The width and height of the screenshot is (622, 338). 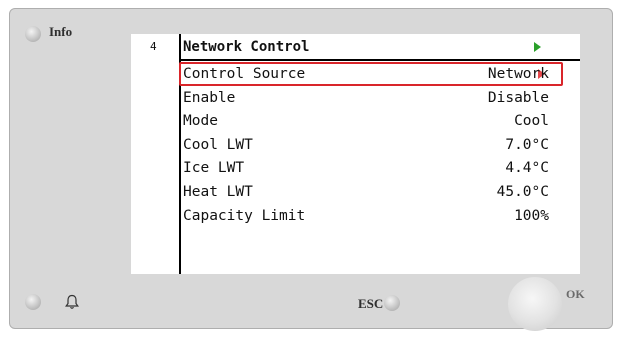 What do you see at coordinates (575, 294) in the screenshot?
I see `ok-label: OK` at bounding box center [575, 294].